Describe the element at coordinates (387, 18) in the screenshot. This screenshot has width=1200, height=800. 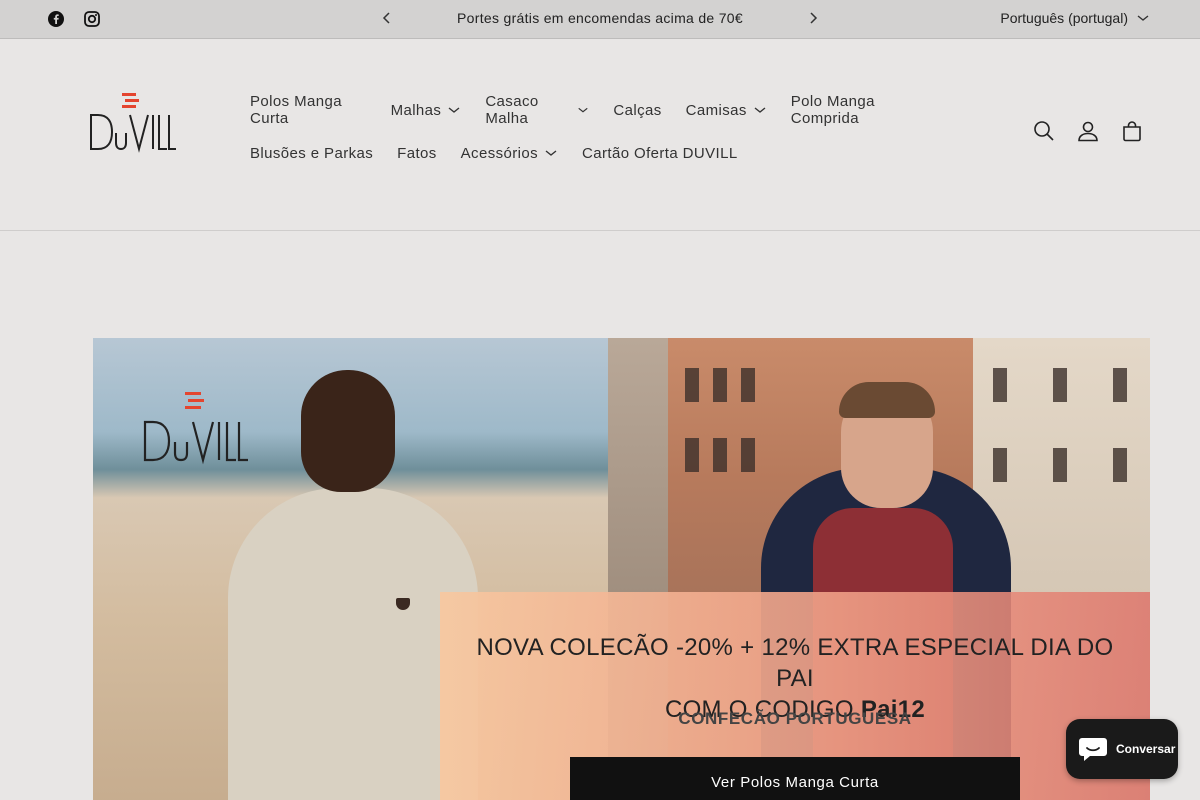
I see `chevron-left-icon` at that location.